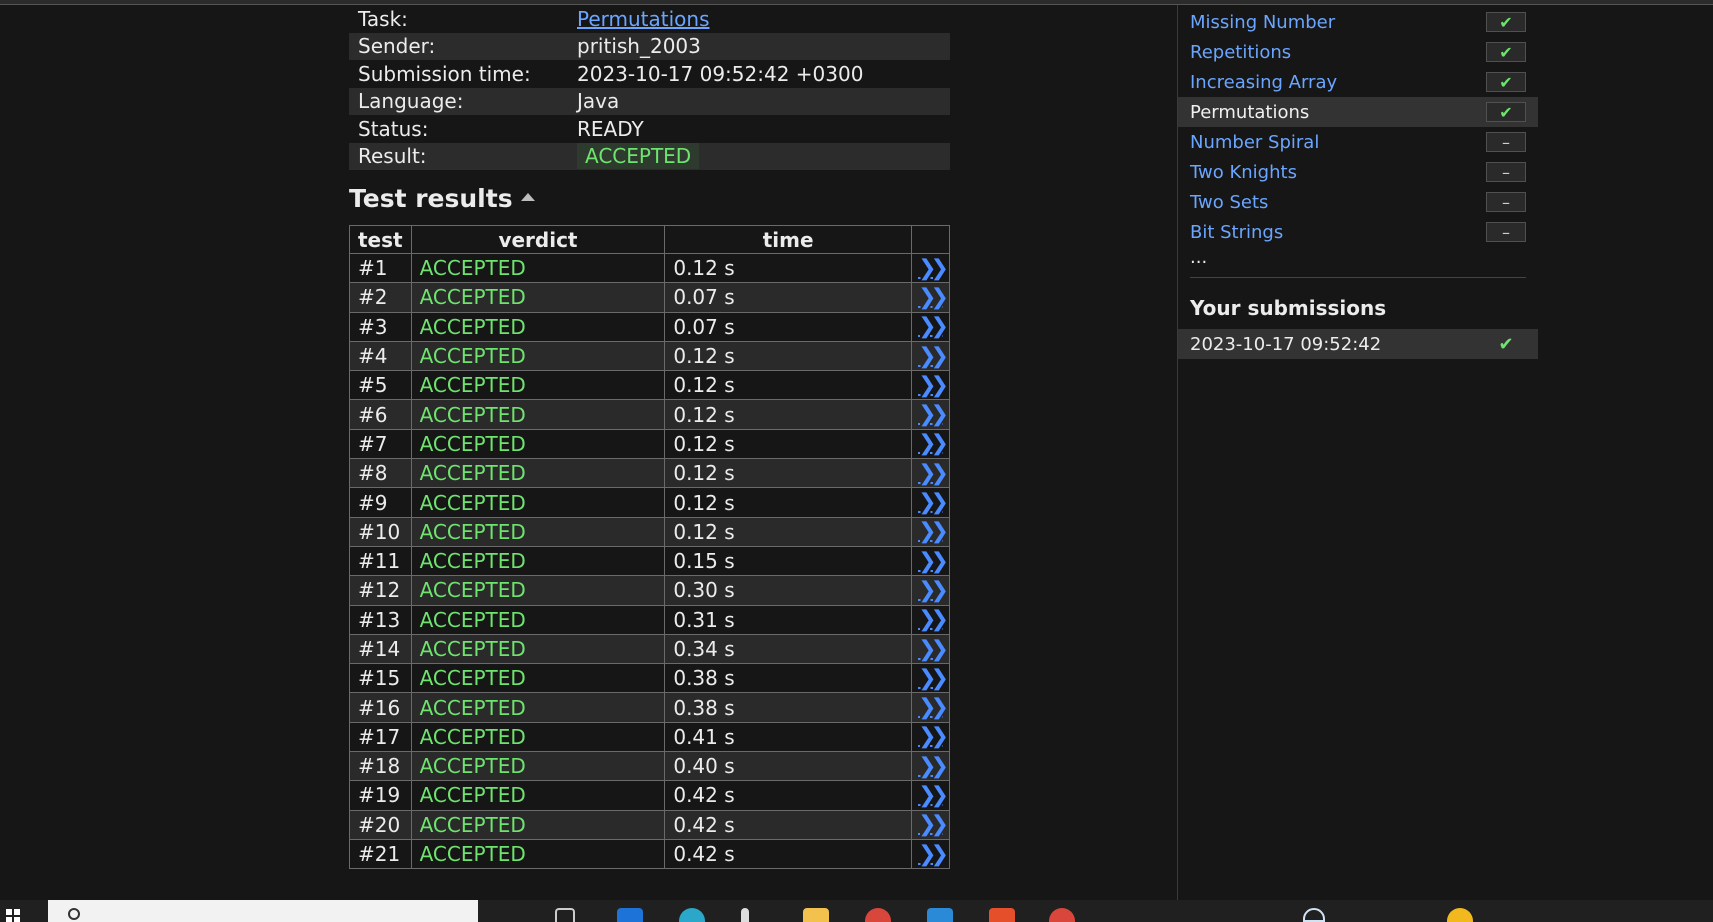 This screenshot has width=1713, height=922. Describe the element at coordinates (380, 239) in the screenshot. I see `column-header-test: test` at that location.